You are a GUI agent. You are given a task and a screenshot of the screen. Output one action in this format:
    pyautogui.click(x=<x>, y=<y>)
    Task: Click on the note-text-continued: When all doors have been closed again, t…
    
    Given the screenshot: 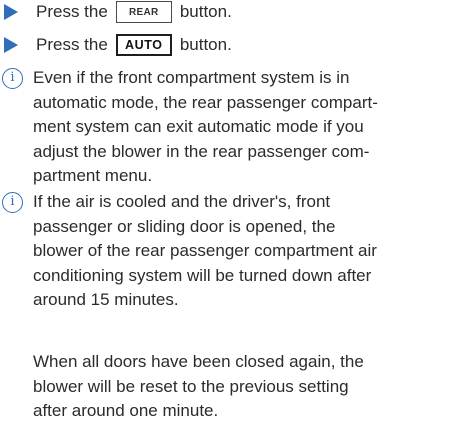 What is the action you would take?
    pyautogui.click(x=198, y=386)
    